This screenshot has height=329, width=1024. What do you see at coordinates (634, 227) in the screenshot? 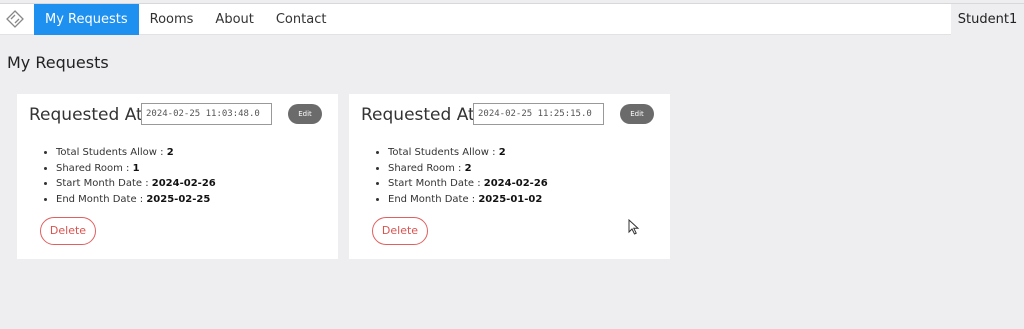
I see `mouse-cursor-icon` at bounding box center [634, 227].